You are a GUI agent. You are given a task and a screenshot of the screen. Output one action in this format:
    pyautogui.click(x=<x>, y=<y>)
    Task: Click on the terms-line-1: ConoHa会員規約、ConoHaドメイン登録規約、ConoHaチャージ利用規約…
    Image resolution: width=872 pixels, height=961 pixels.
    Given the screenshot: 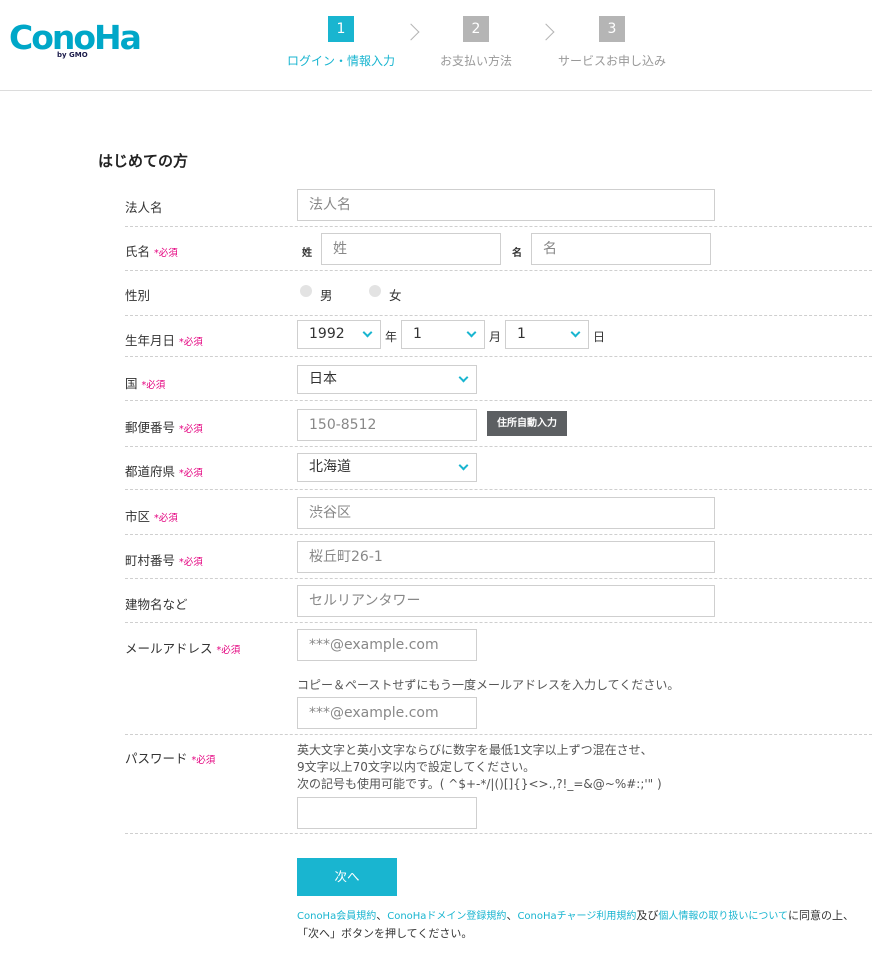 What is the action you would take?
    pyautogui.click(x=575, y=916)
    